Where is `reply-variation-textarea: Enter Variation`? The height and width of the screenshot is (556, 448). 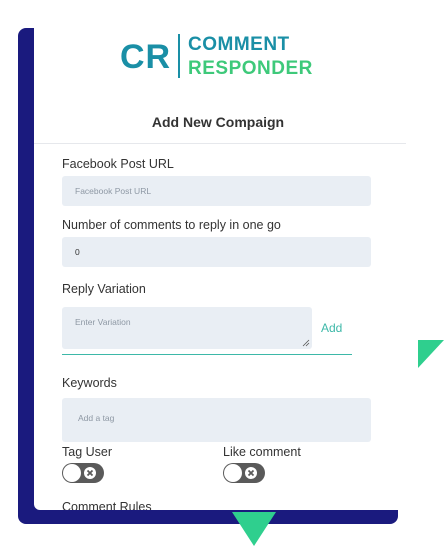 reply-variation-textarea: Enter Variation is located at coordinates (187, 328).